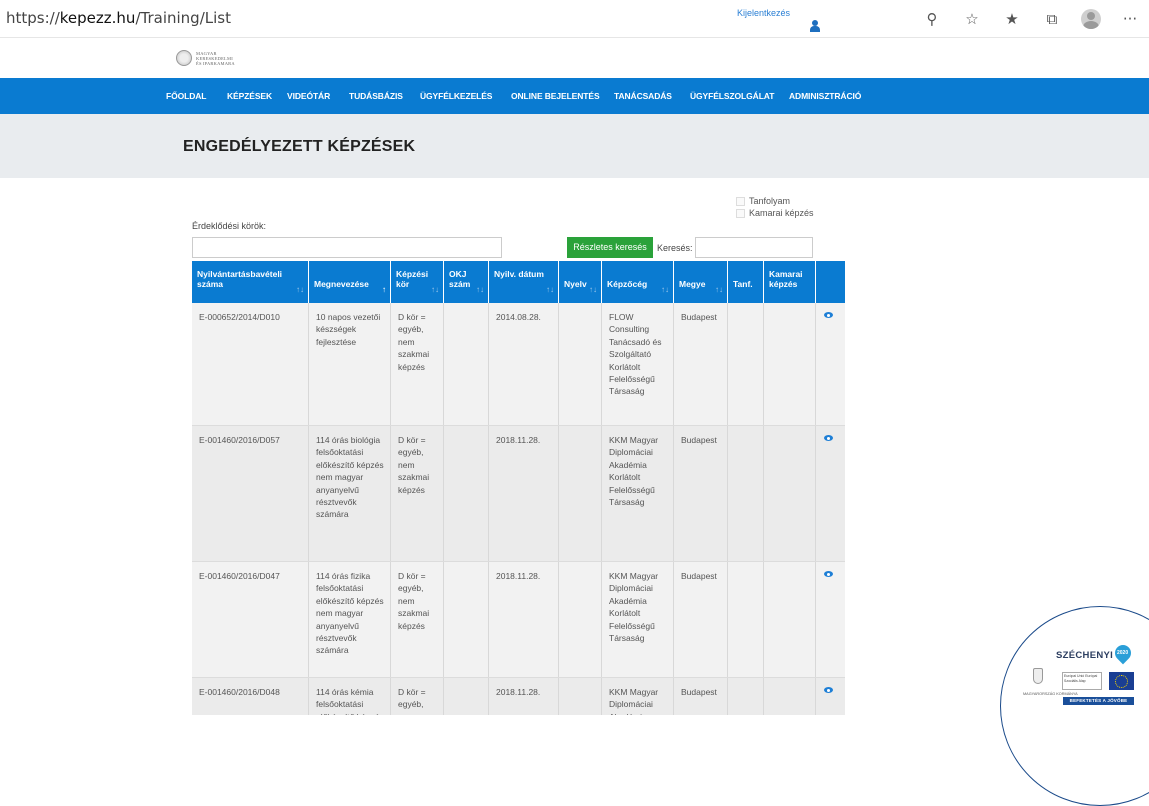 The height and width of the screenshot is (806, 1149). What do you see at coordinates (184, 58) in the screenshot?
I see `logo-seal-icon` at bounding box center [184, 58].